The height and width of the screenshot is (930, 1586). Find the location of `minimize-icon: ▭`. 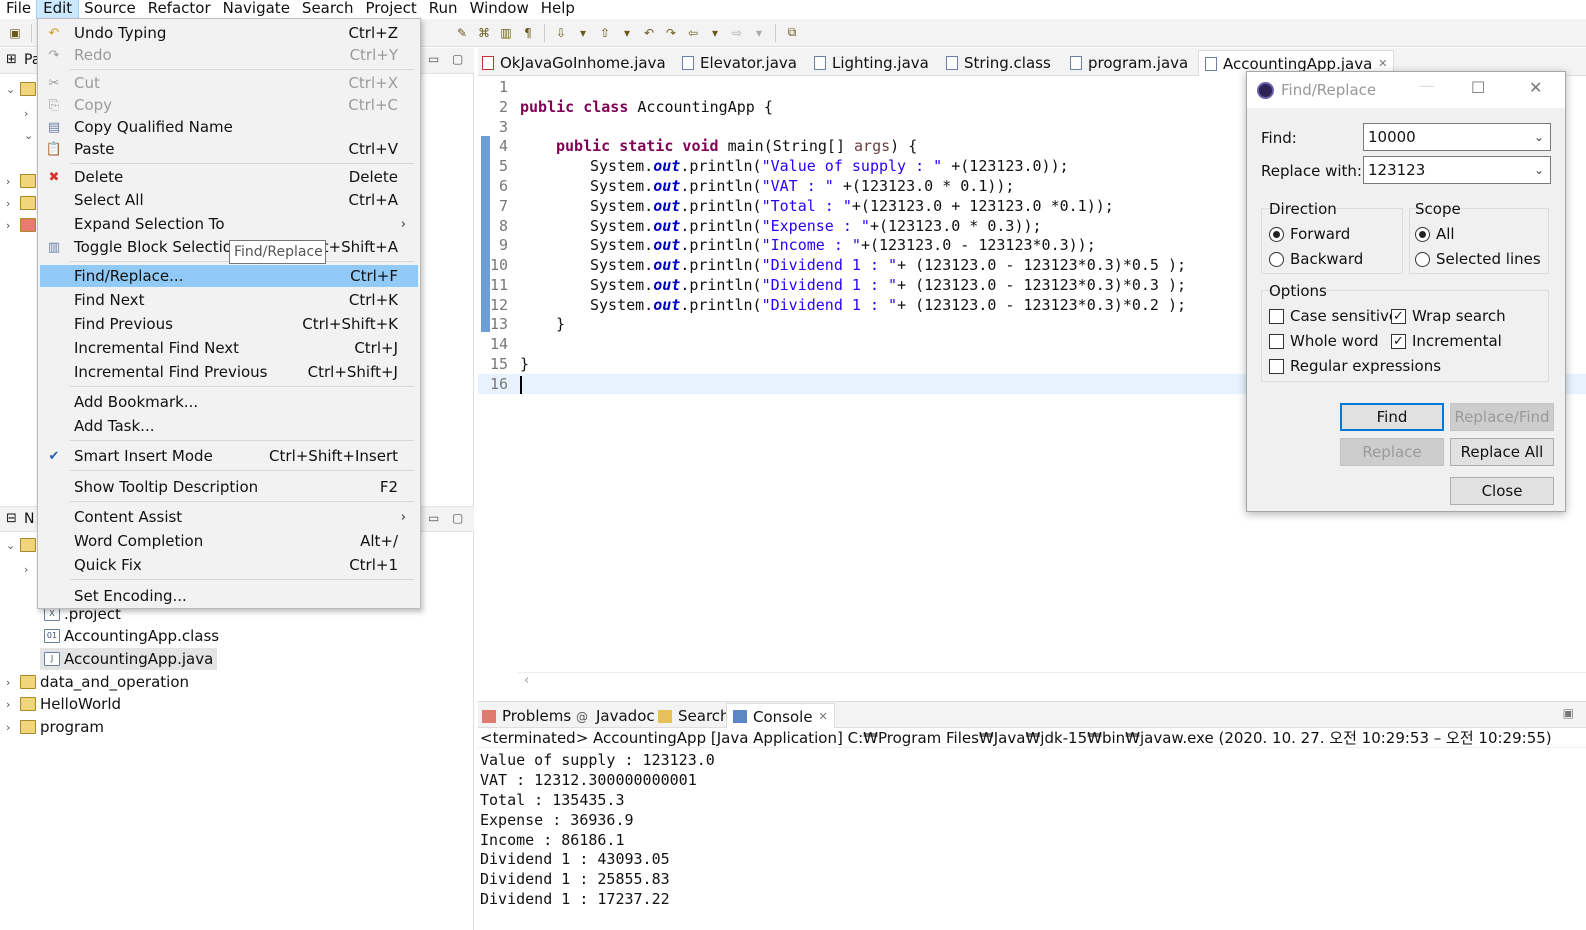

minimize-icon: ▭ is located at coordinates (433, 59).